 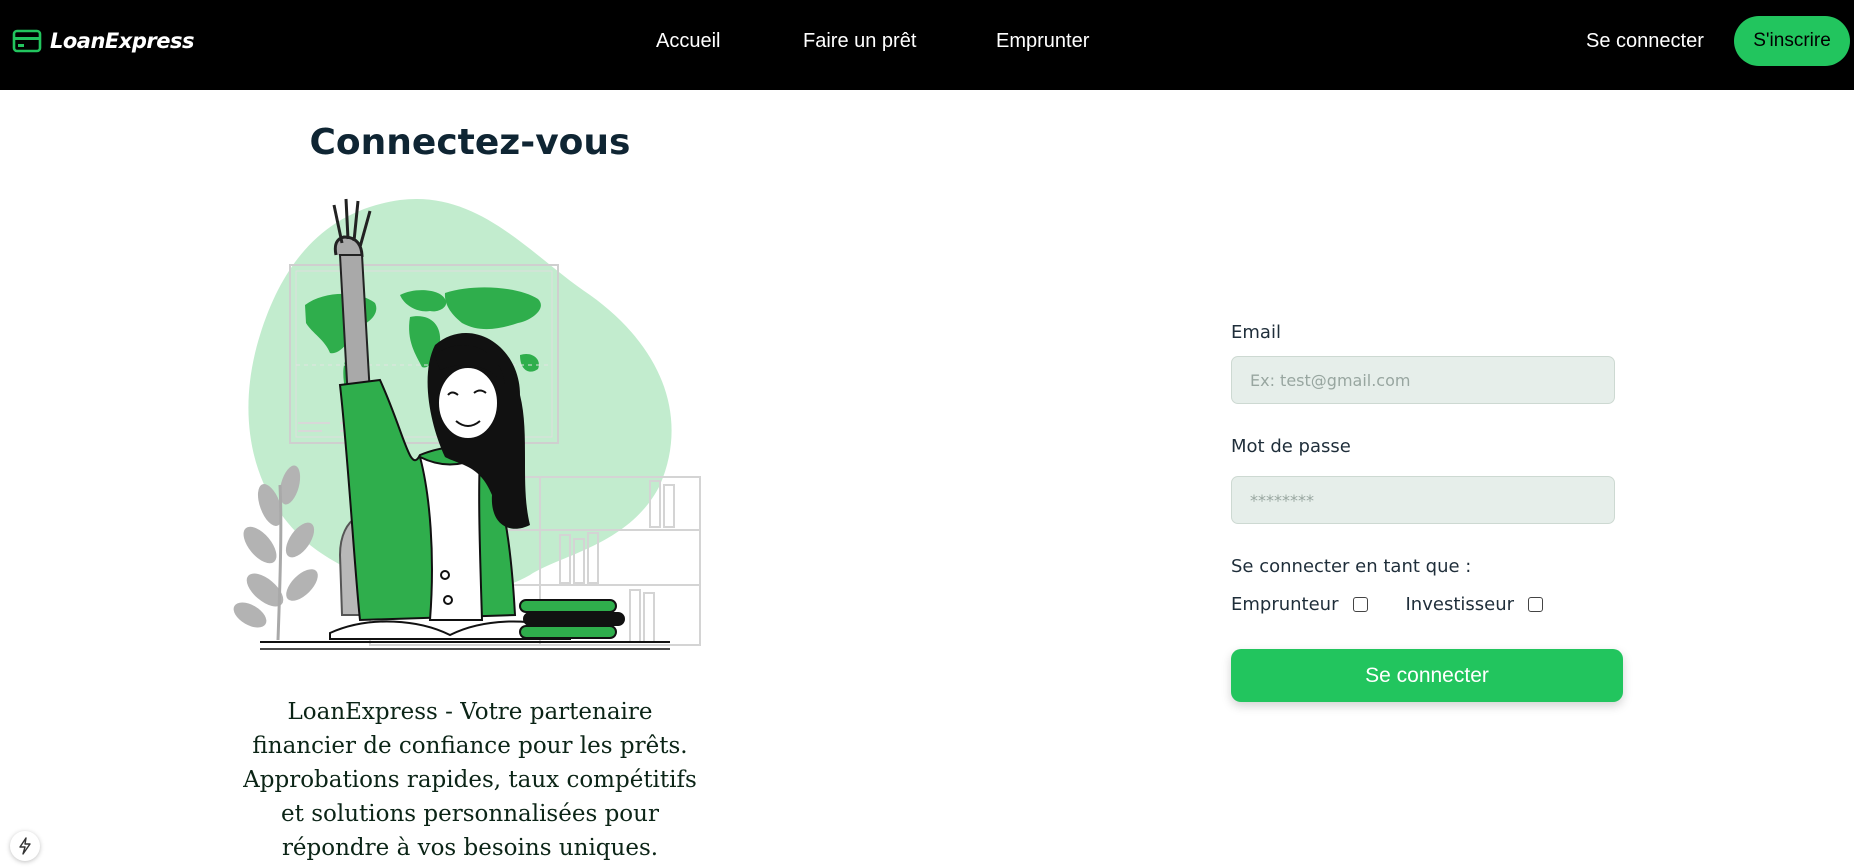 What do you see at coordinates (1285, 604) in the screenshot?
I see `role-label-emprunteur: Emprunteur` at bounding box center [1285, 604].